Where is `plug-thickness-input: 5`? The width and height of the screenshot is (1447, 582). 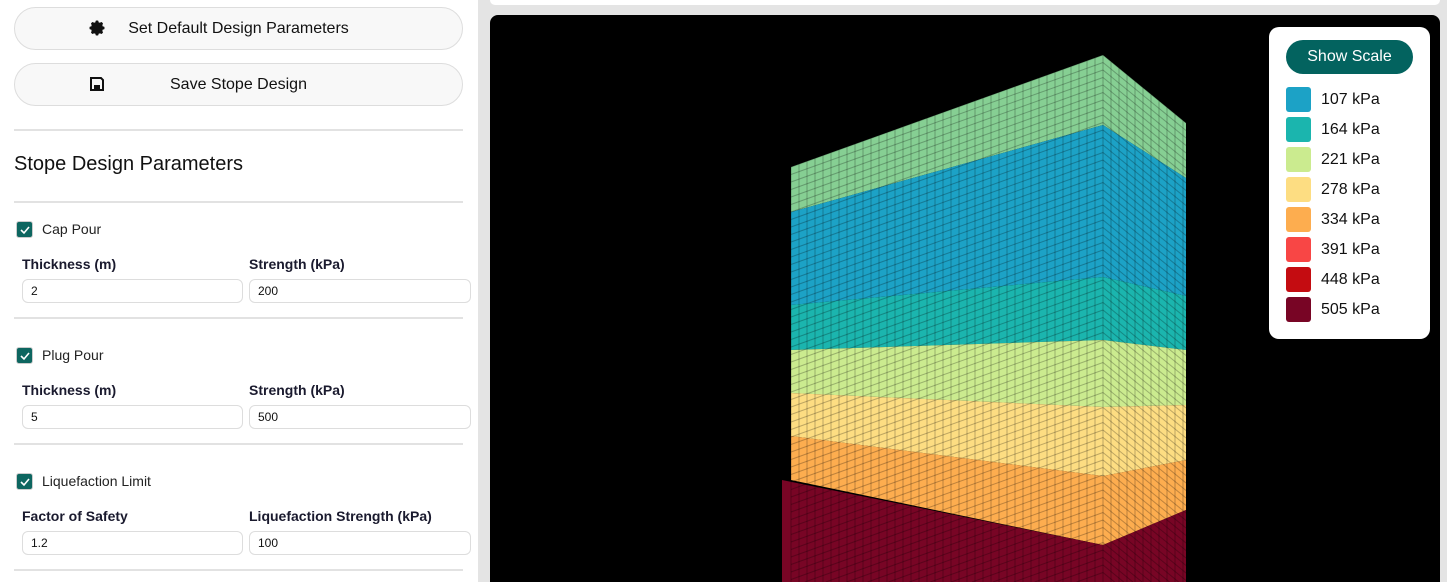 plug-thickness-input: 5 is located at coordinates (132, 417).